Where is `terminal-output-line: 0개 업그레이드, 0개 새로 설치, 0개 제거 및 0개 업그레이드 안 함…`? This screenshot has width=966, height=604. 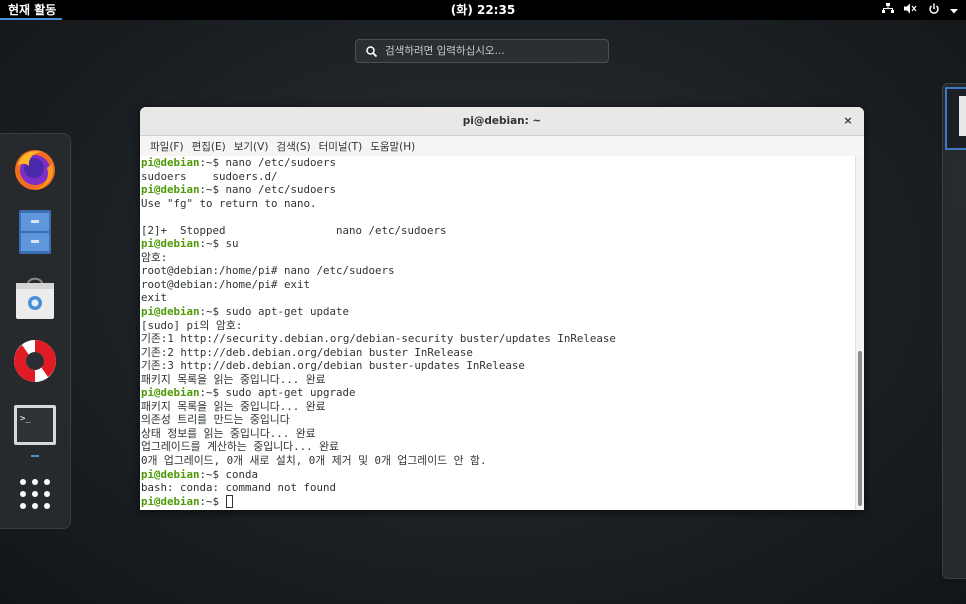 terminal-output-line: 0개 업그레이드, 0개 새로 설치, 0개 제거 및 0개 업그레이드 안 함… is located at coordinates (314, 461).